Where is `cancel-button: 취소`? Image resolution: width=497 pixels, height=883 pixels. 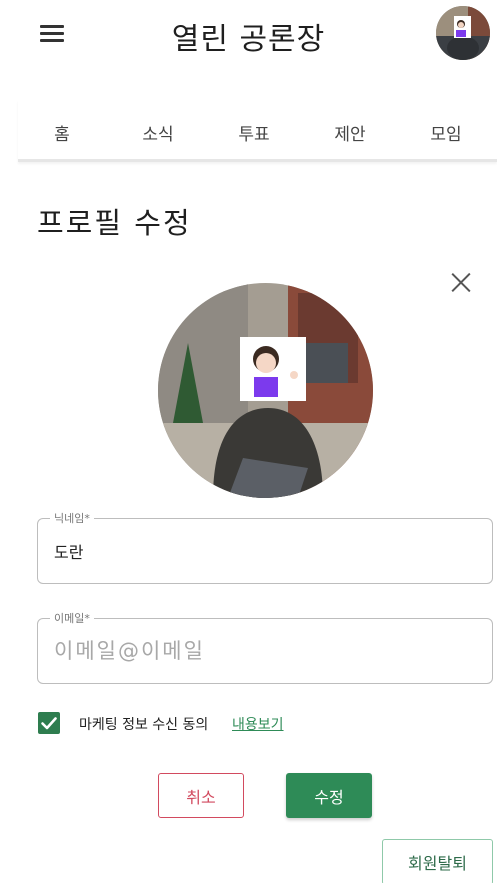
cancel-button: 취소 is located at coordinates (201, 795).